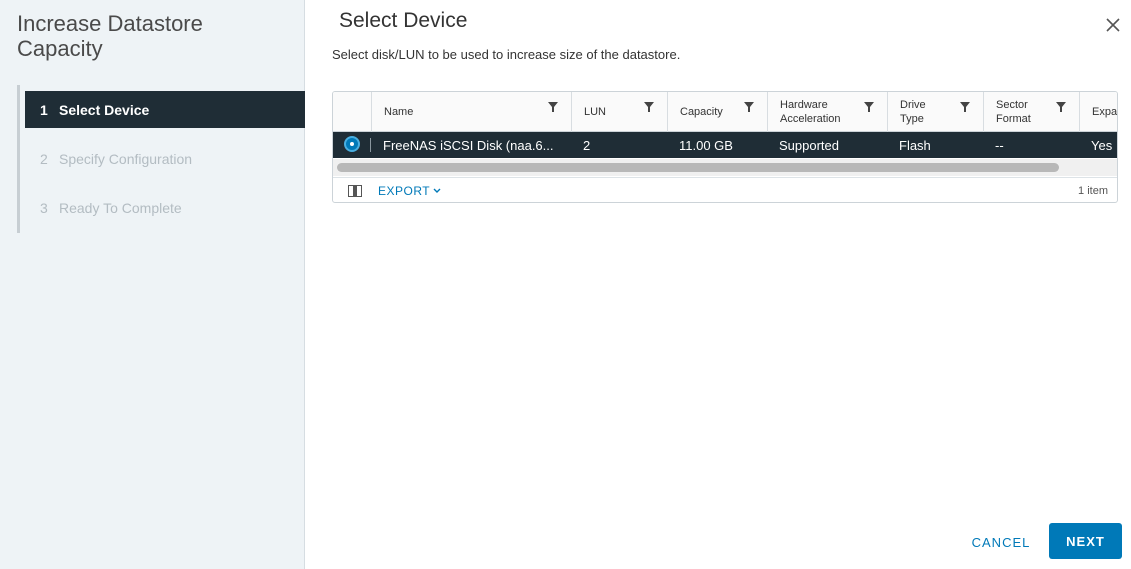 The width and height of the screenshot is (1131, 569). Describe the element at coordinates (701, 112) in the screenshot. I see `column-label: Capacity` at that location.